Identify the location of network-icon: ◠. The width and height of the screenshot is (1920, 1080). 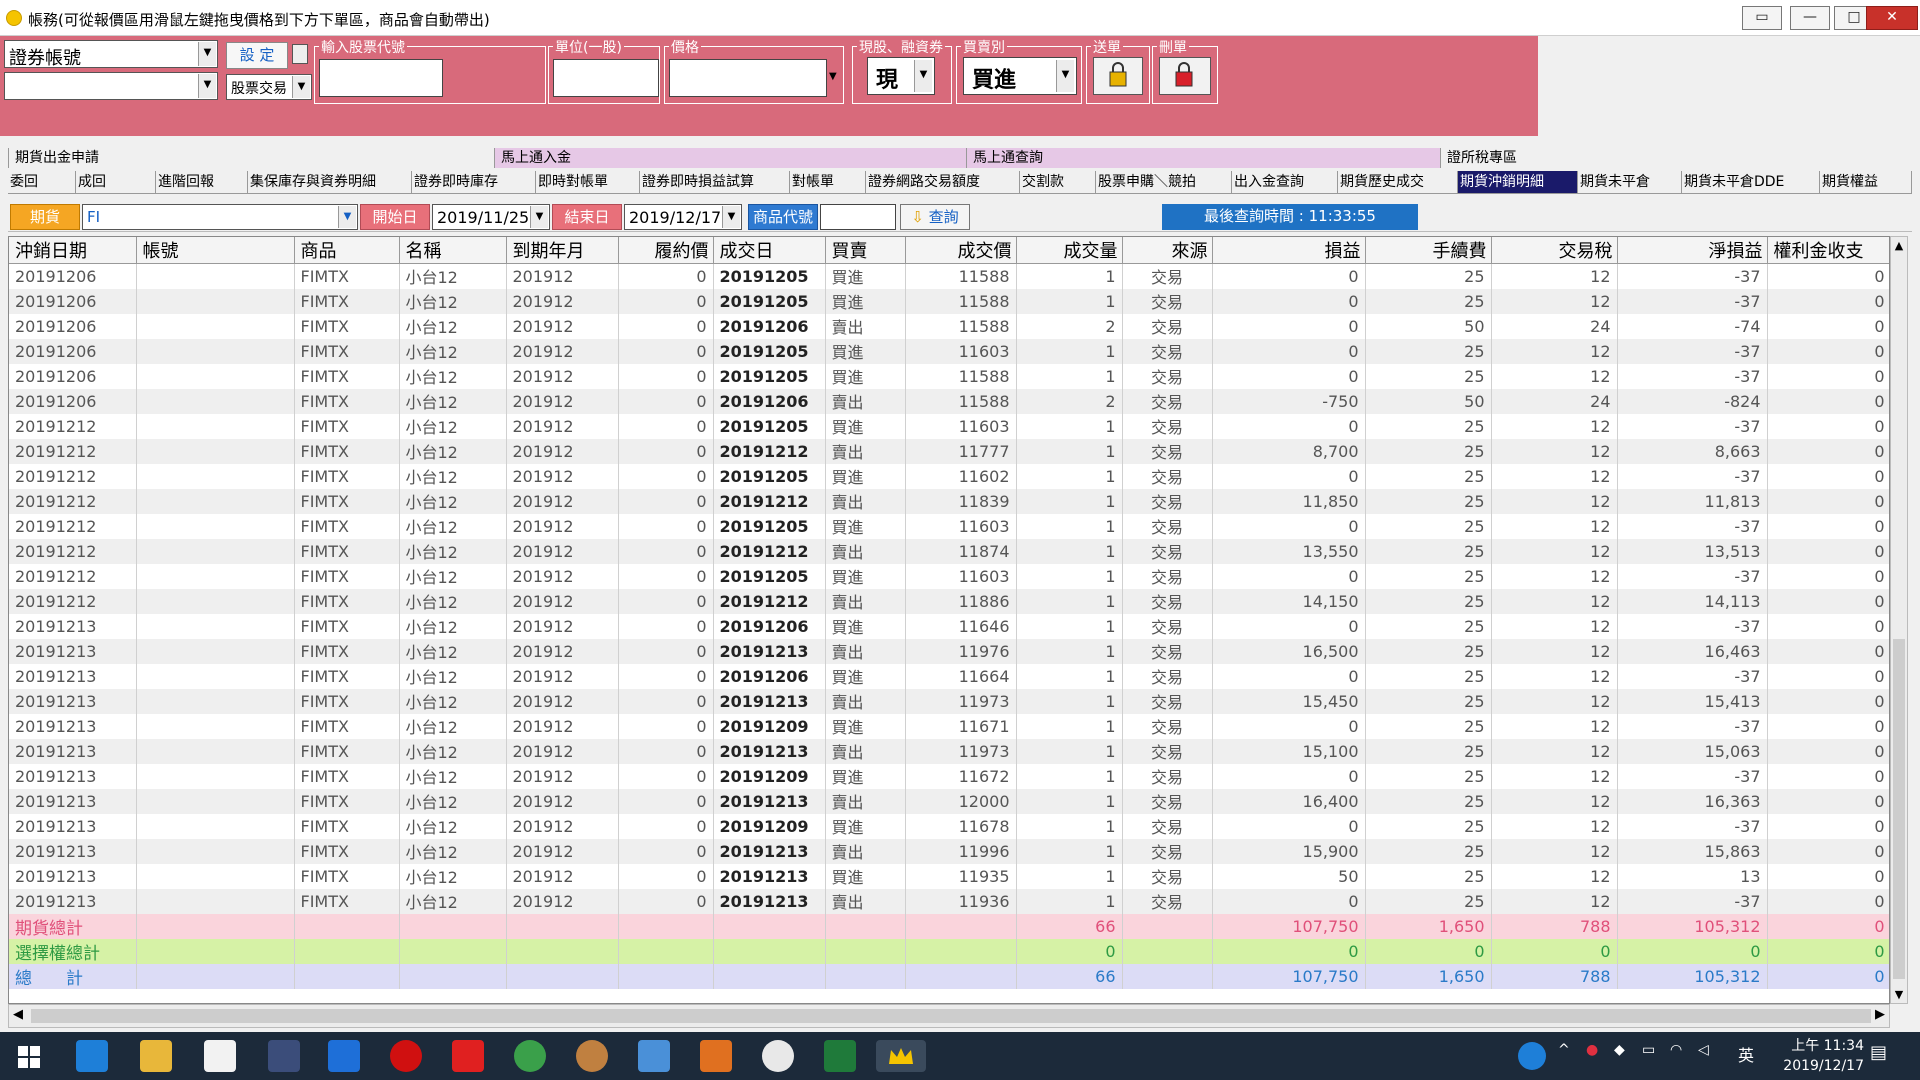
(1676, 1050).